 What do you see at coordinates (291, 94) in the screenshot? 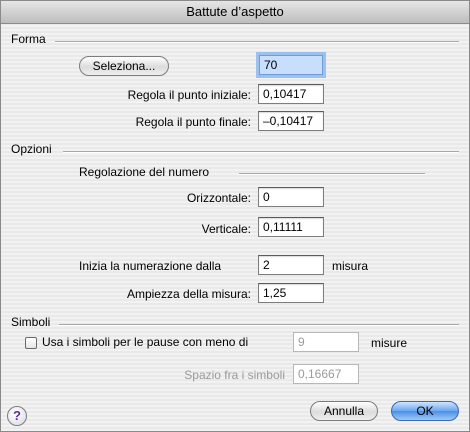
I see `start-point-input: 0,10417` at bounding box center [291, 94].